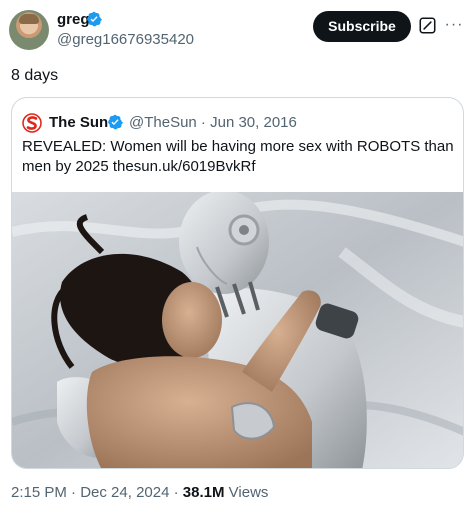 This screenshot has width=474, height=515. I want to click on more-options-icon: ···, so click(454, 26).